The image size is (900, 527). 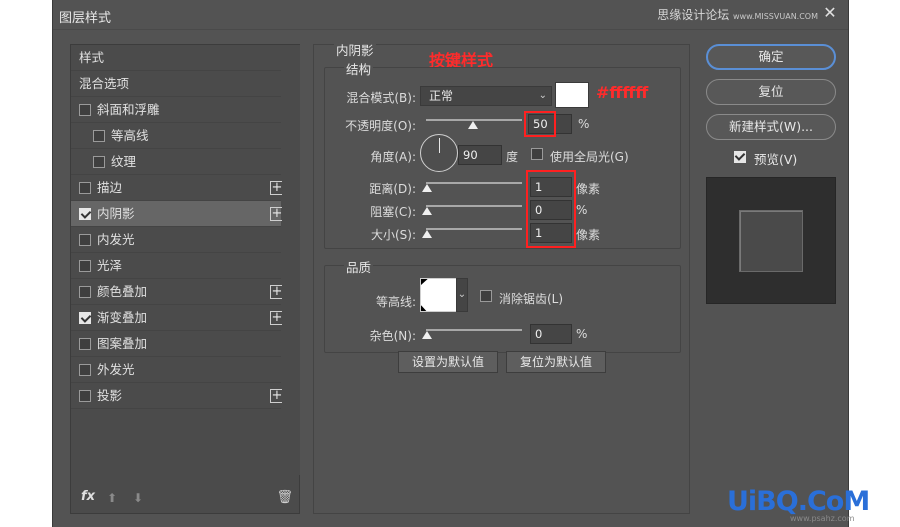 I want to click on window-title: 图层样式, so click(x=85, y=18).